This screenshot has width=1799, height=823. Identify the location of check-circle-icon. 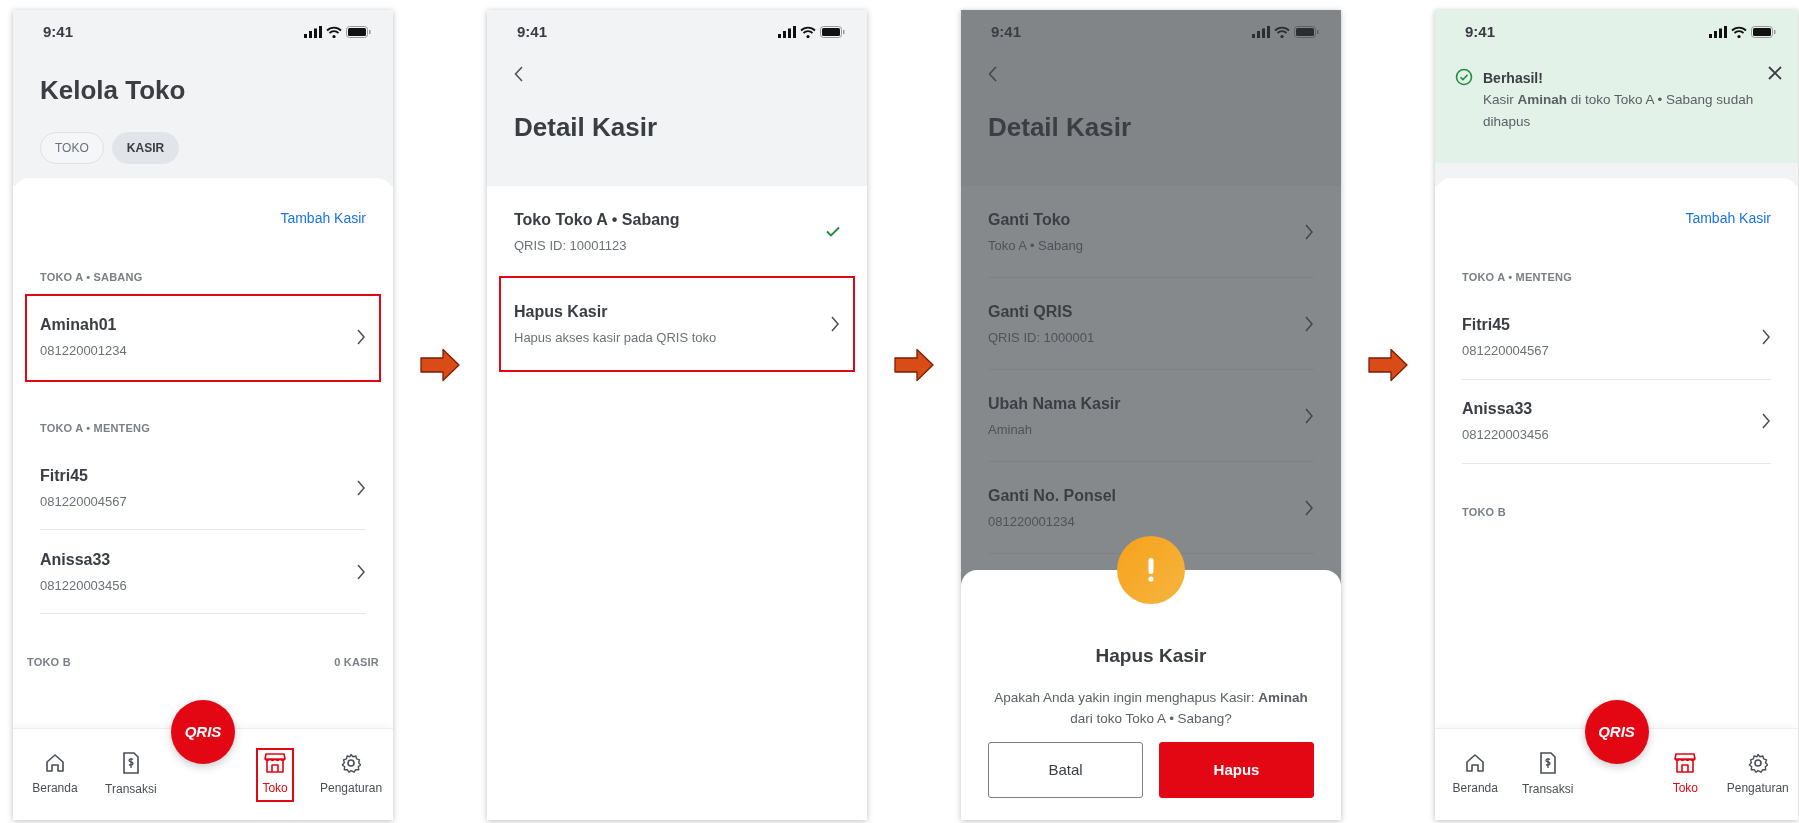
(1464, 77).